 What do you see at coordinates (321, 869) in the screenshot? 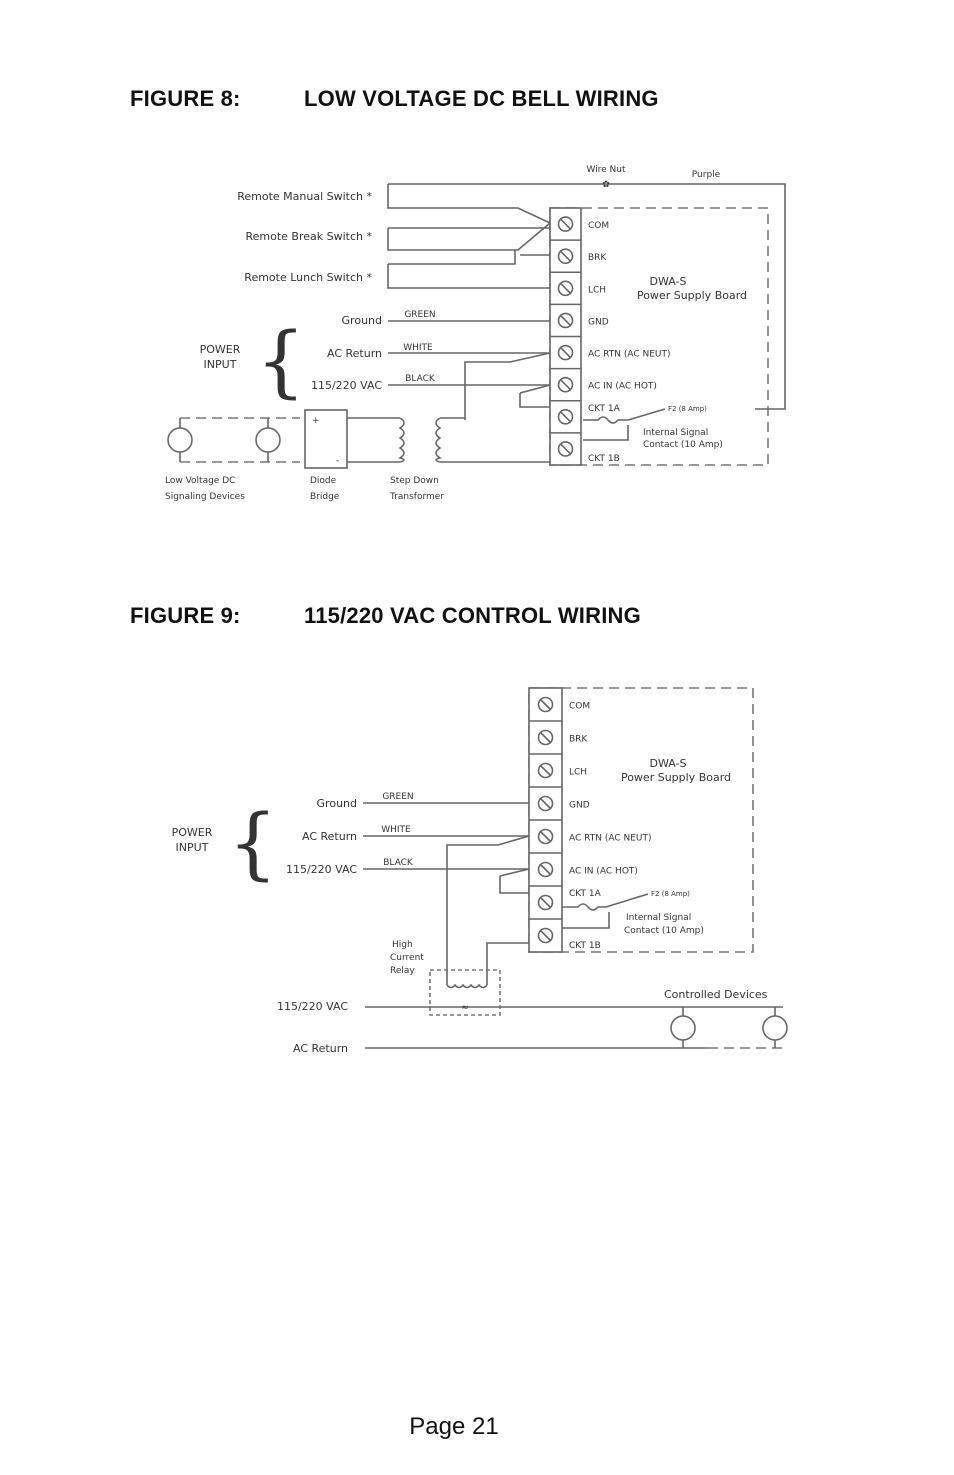
I see `vac-label: 115/220 VAC` at bounding box center [321, 869].